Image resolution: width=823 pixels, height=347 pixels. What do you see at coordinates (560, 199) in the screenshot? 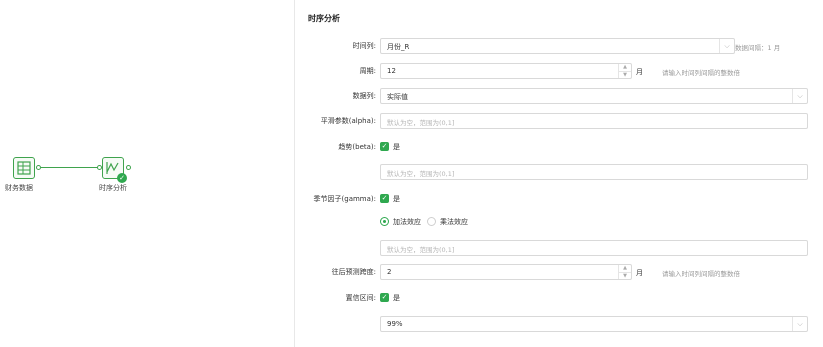
I see `gamma-row: 季节因子(gamma): ✓ 是` at bounding box center [560, 199].